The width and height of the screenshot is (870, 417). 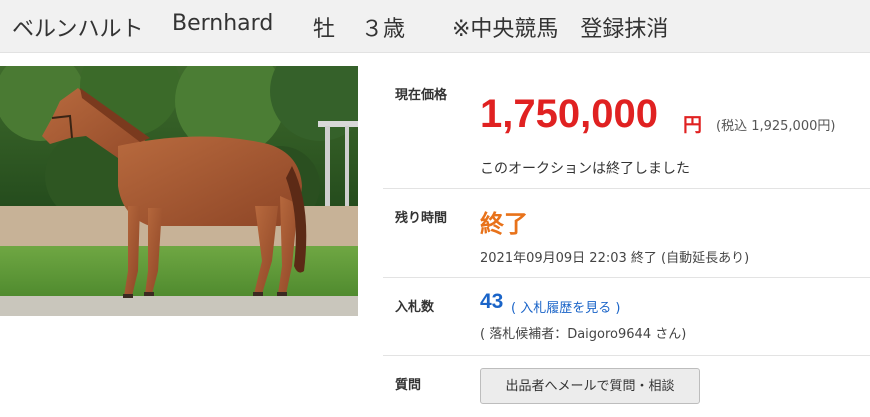 What do you see at coordinates (383, 29) in the screenshot?
I see `horse-age: ３歳` at bounding box center [383, 29].